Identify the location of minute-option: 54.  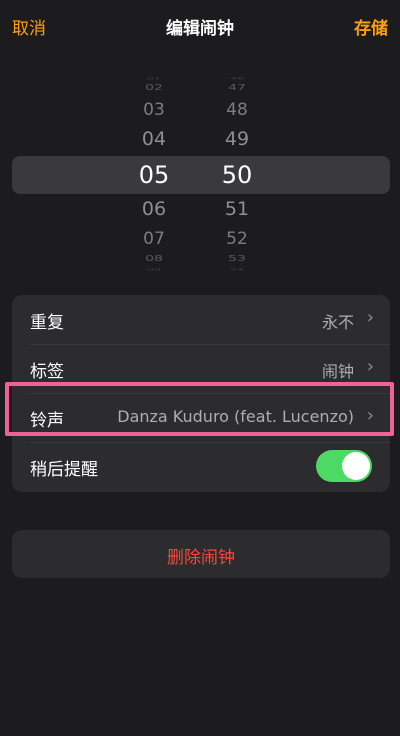
(237, 269).